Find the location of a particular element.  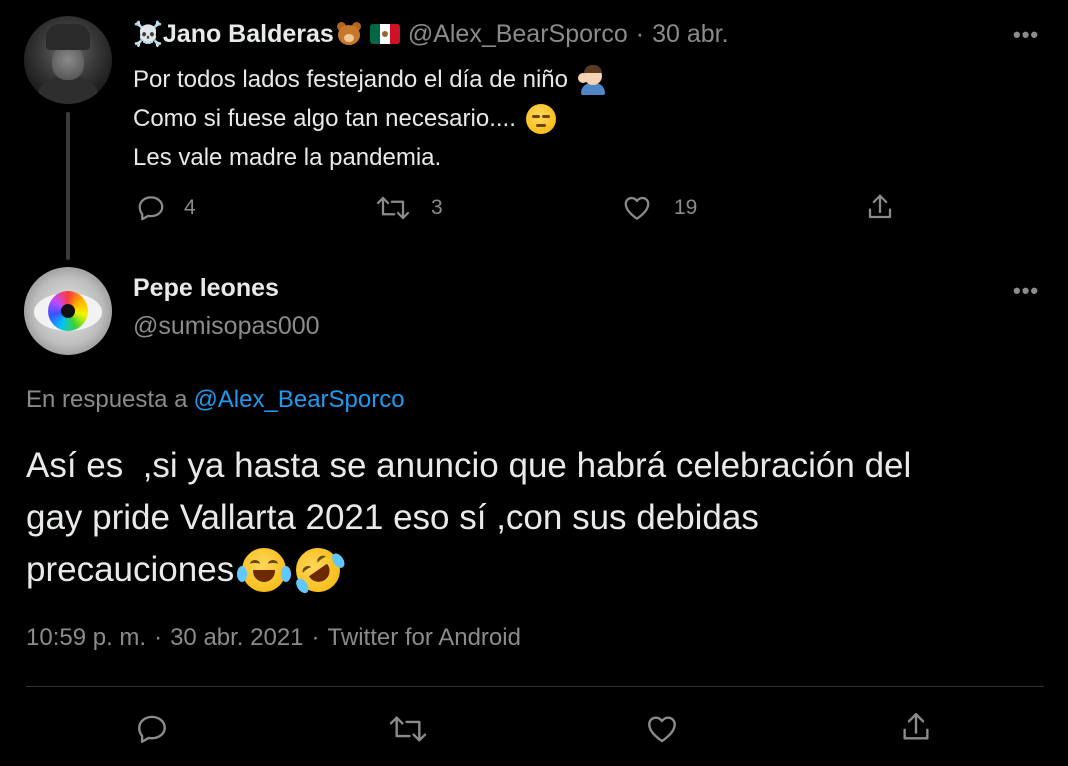

parent-display-name: Jano Balderas is located at coordinates (248, 34).